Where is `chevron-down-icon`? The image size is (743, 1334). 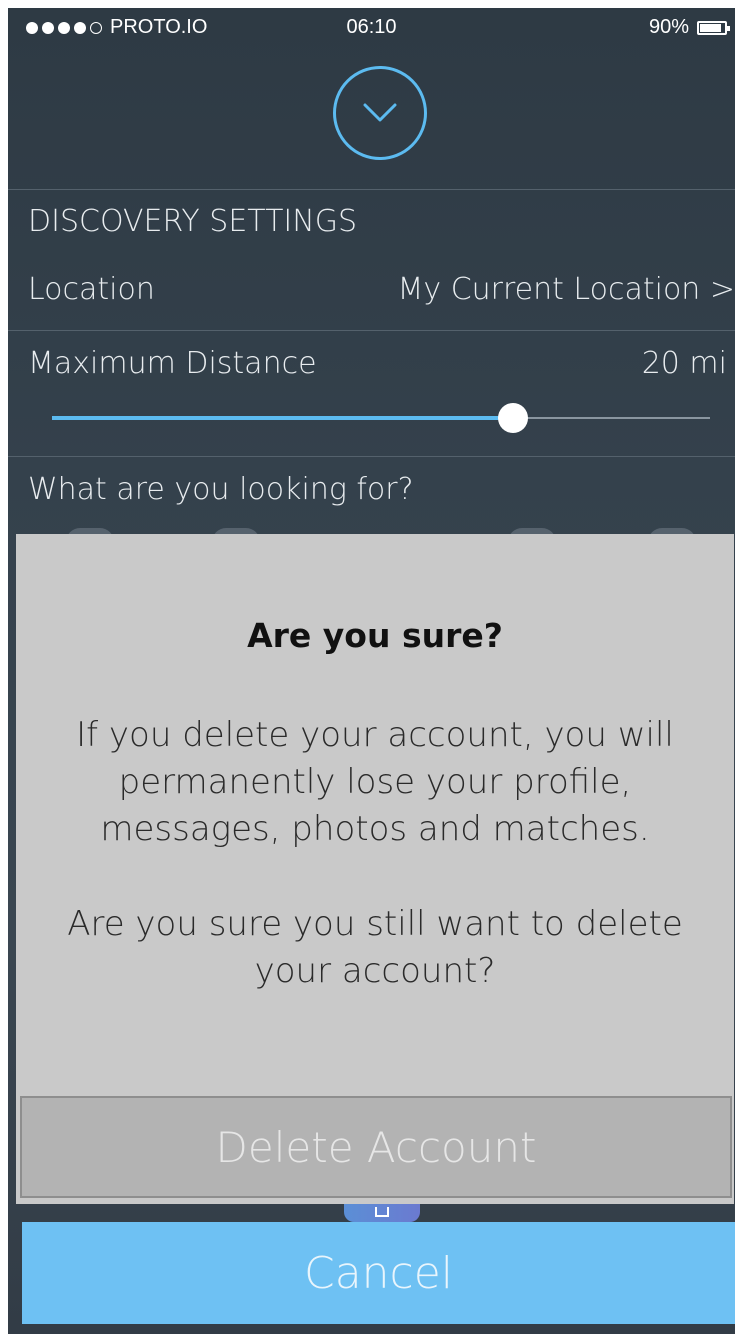 chevron-down-icon is located at coordinates (380, 112).